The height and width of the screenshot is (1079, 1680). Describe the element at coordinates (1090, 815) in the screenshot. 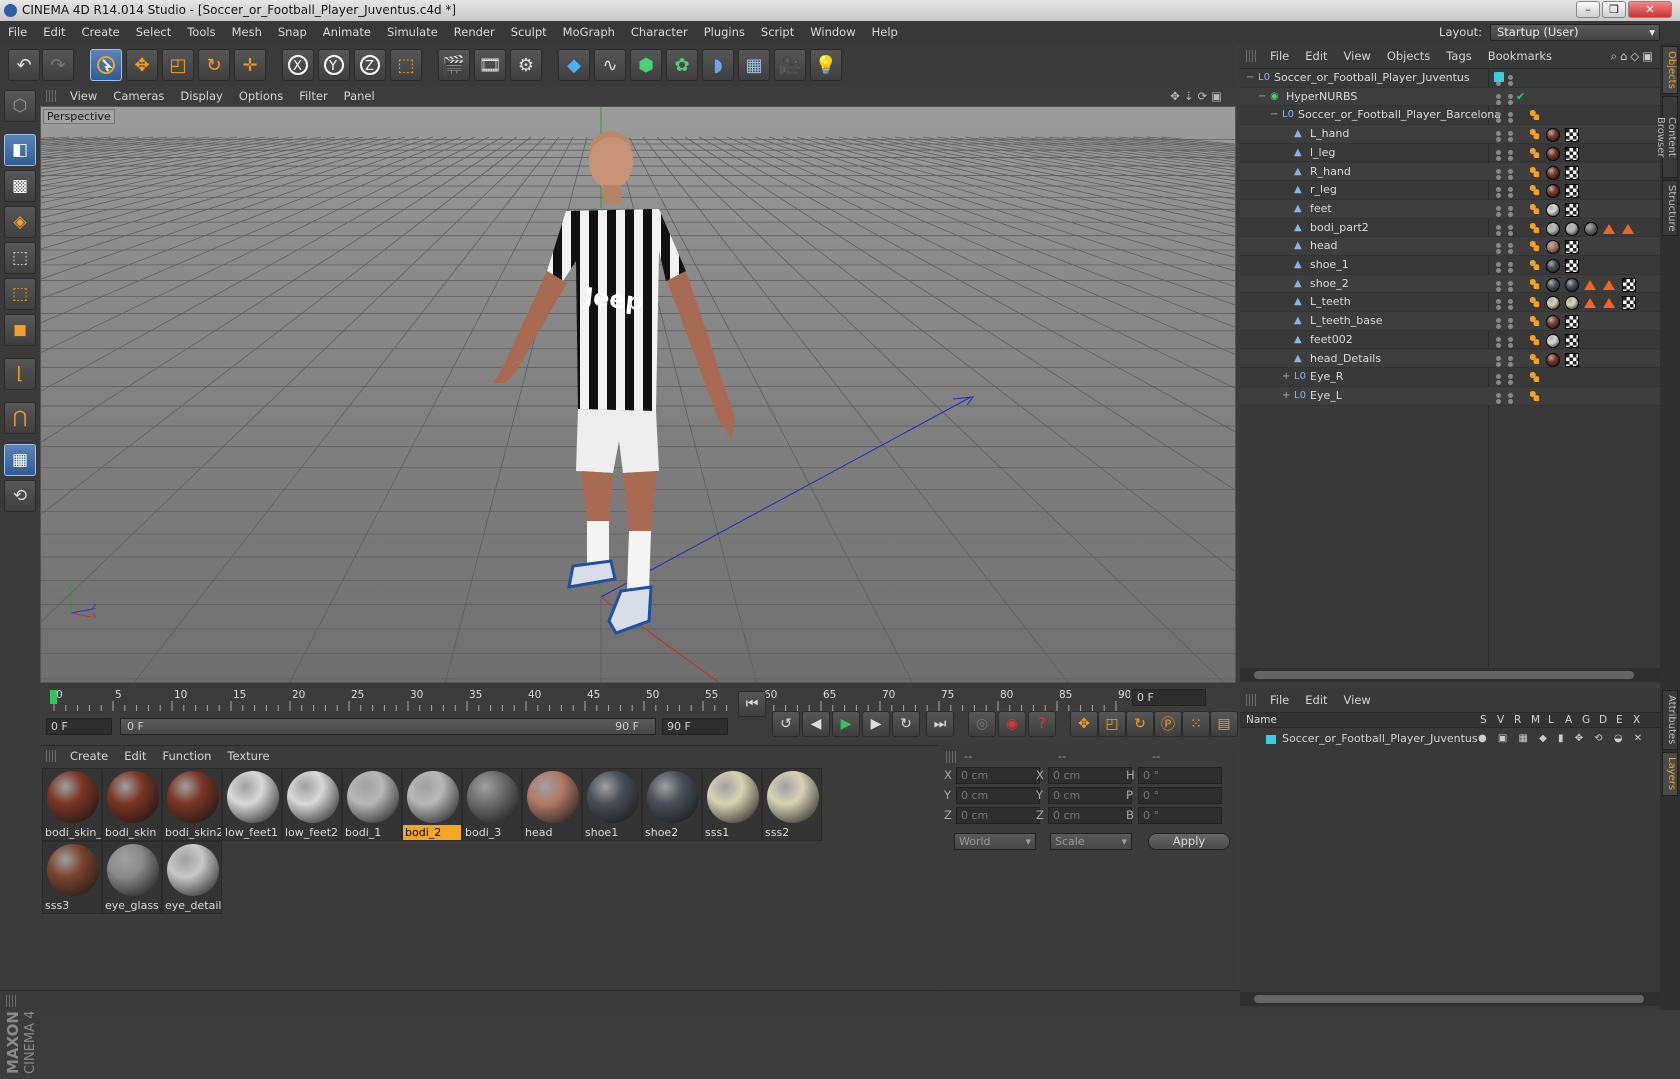

I see `coord-value-field: 0 cm` at that location.